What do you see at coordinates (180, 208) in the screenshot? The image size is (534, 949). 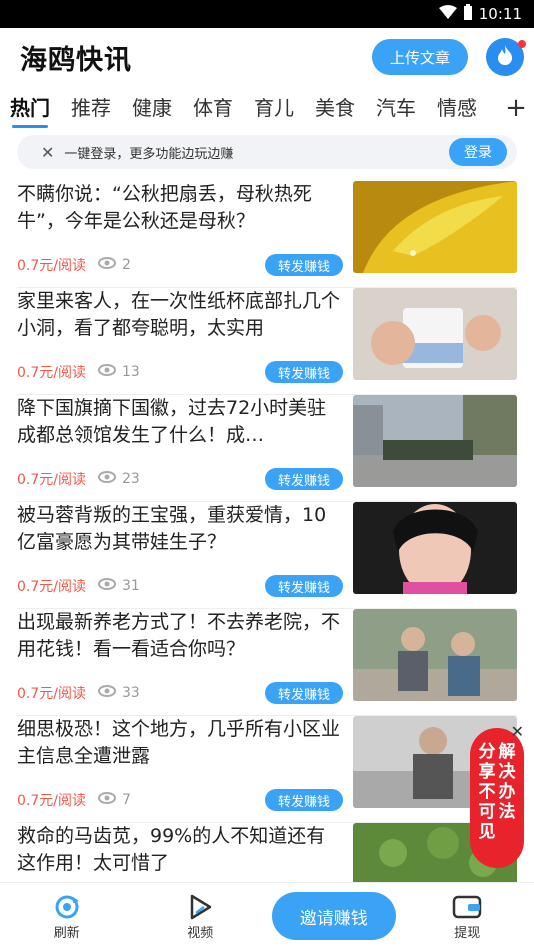 I see `article-title: 不瞒你说：“公秋把扇丢，母秋热死牛”，今年是公秋还是母秋？` at bounding box center [180, 208].